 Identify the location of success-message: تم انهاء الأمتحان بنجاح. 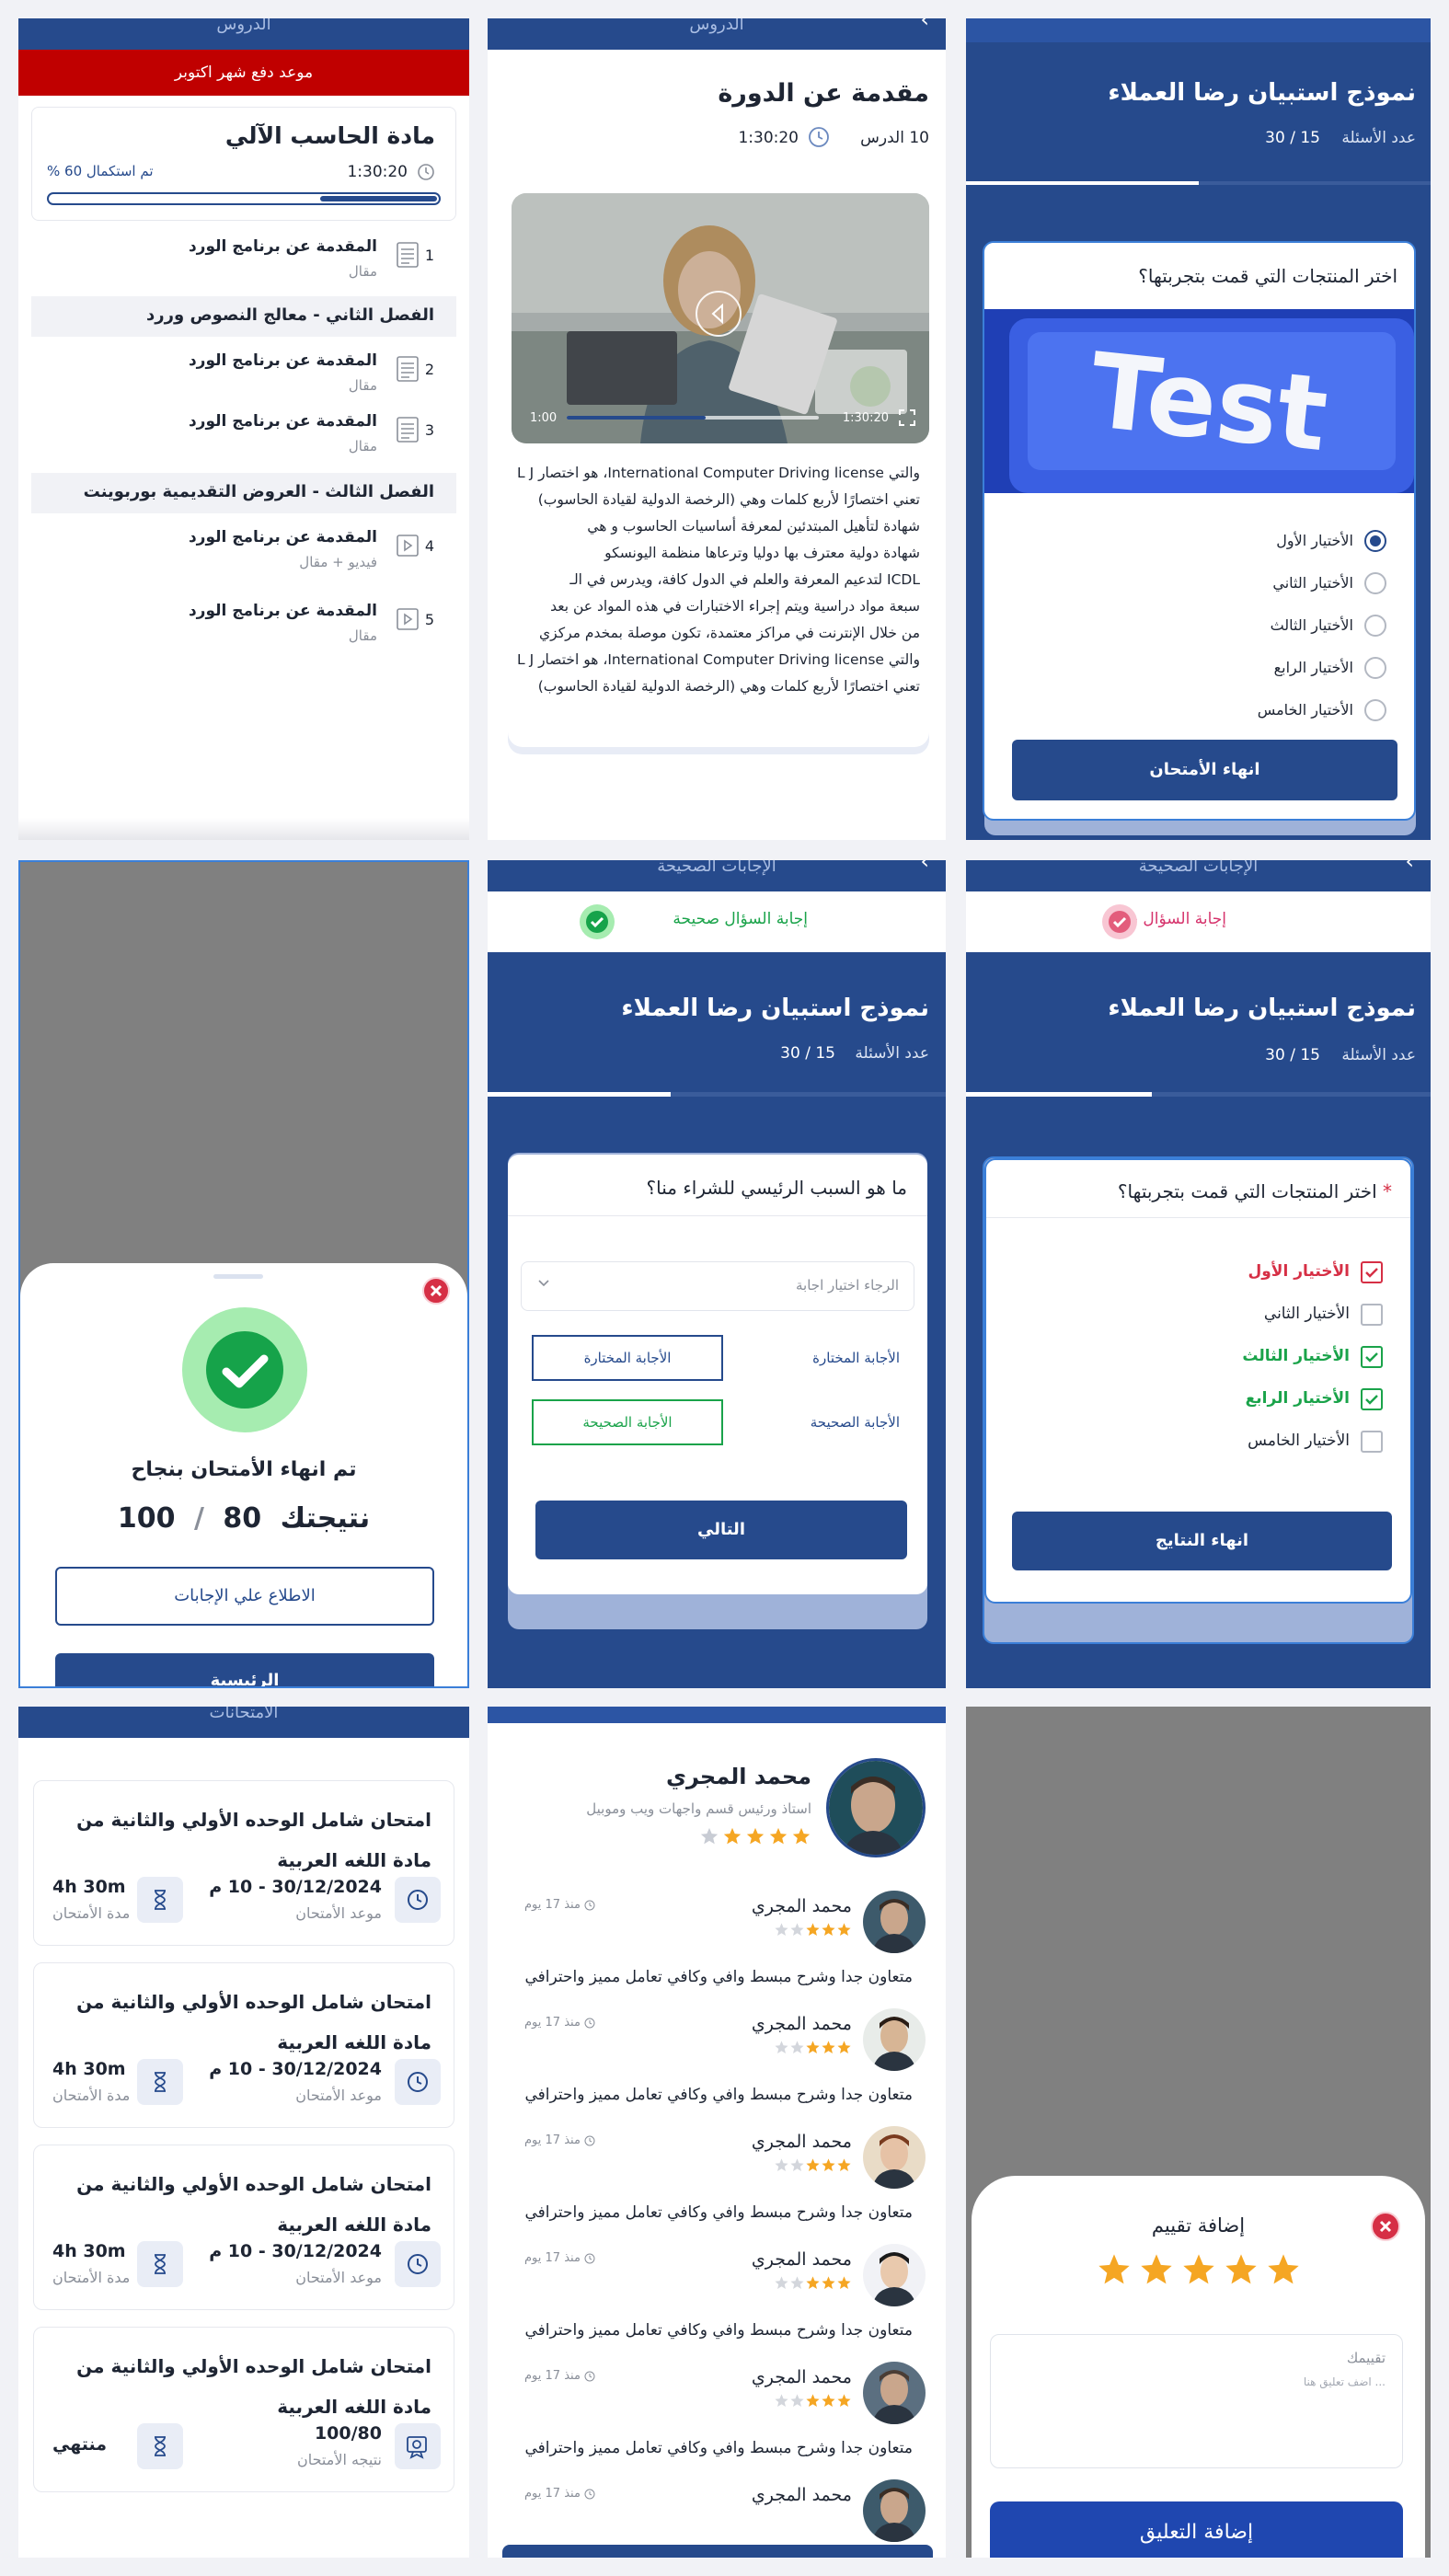
(244, 1469).